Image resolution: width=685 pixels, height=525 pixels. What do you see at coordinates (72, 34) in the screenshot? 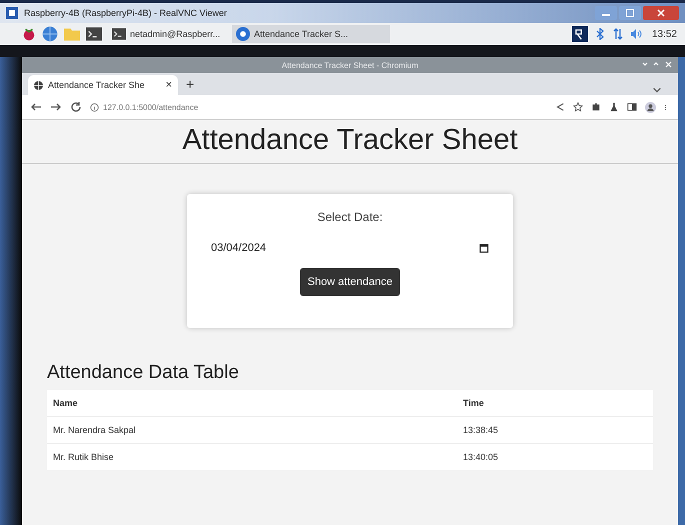
I see `folder-icon` at bounding box center [72, 34].